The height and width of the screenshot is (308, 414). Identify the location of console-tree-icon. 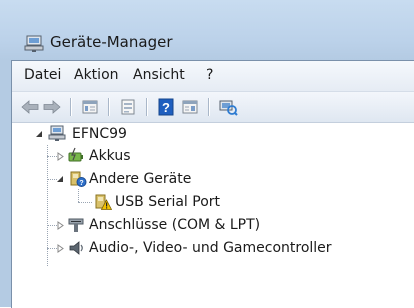
(90, 107).